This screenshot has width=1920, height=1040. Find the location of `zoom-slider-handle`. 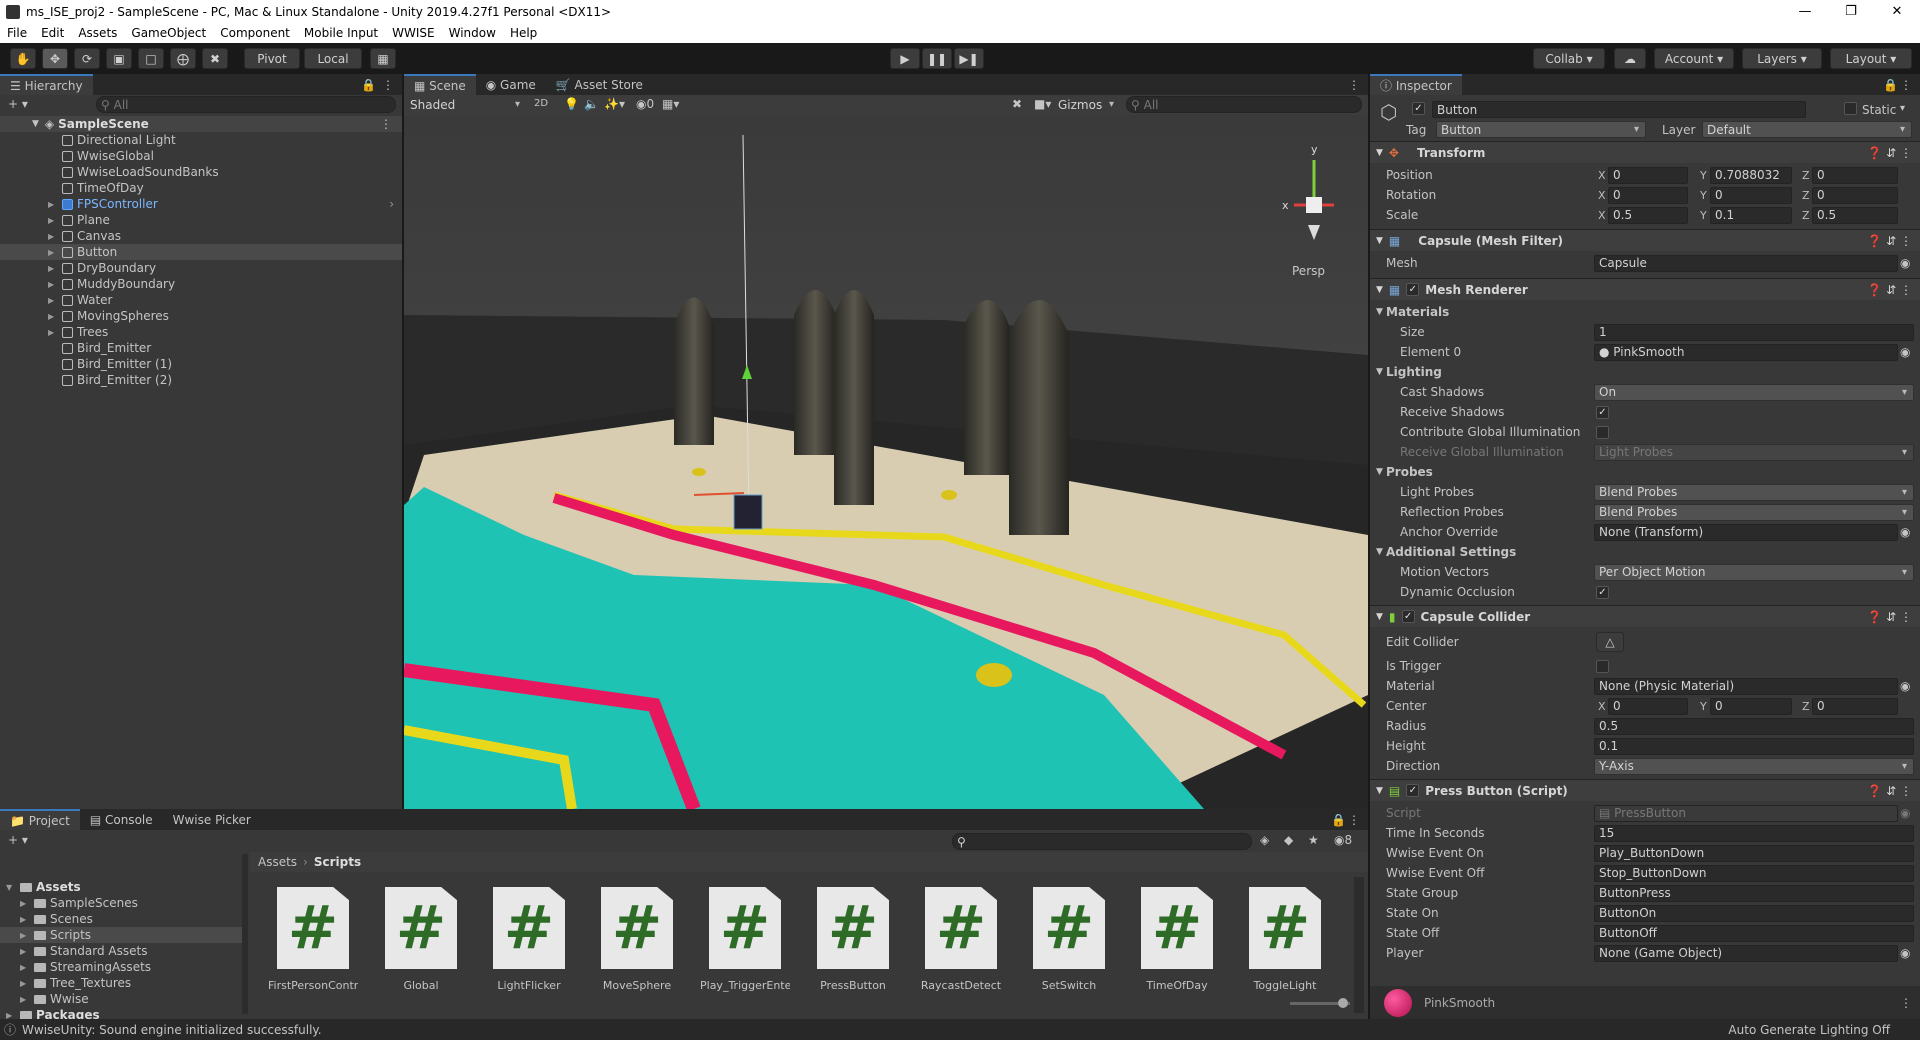

zoom-slider-handle is located at coordinates (1343, 1003).